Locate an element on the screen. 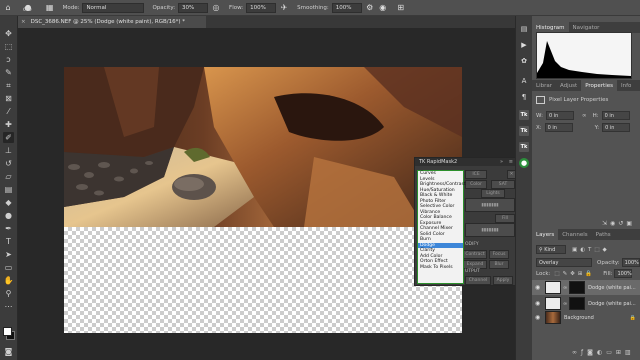 The image size is (640, 360). pressure-opacity-icon: ◎ is located at coordinates (216, 8).